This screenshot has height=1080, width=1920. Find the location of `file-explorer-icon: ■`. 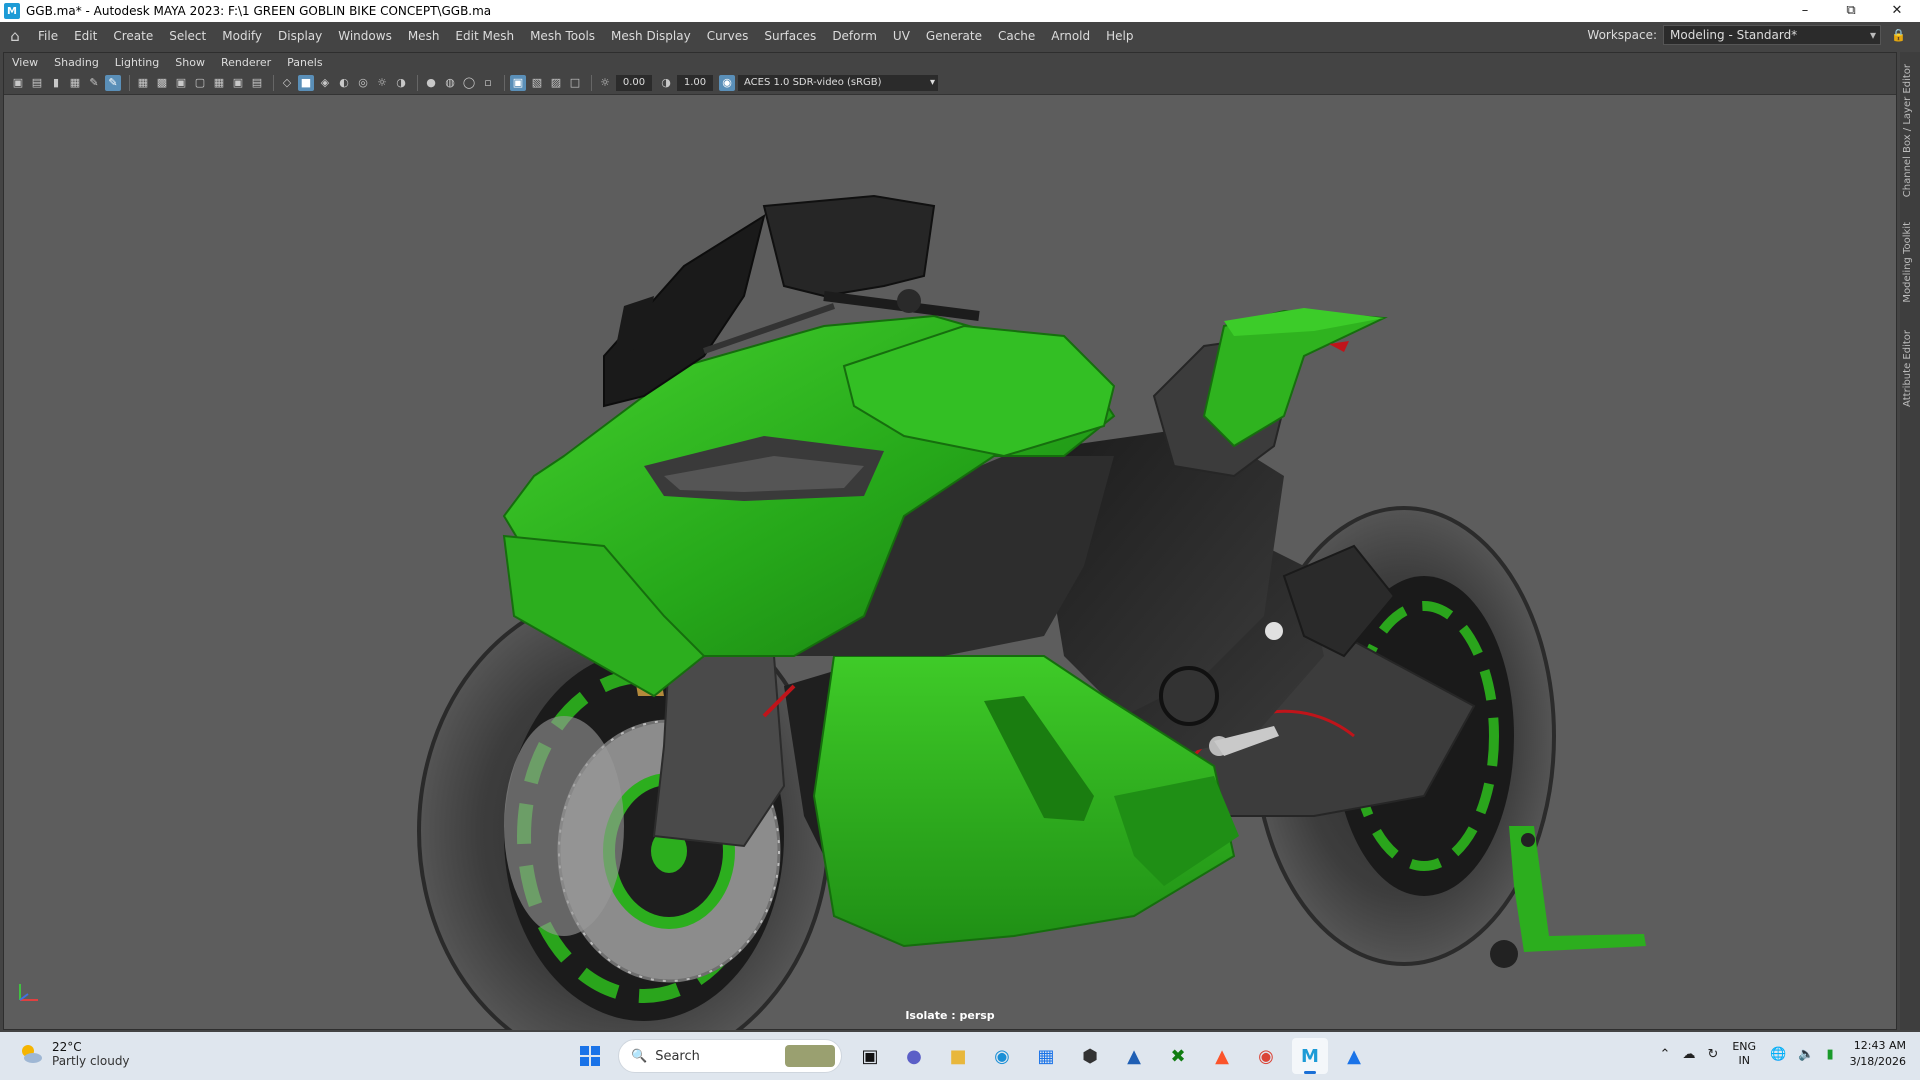

file-explorer-icon: ■ is located at coordinates (958, 1056).